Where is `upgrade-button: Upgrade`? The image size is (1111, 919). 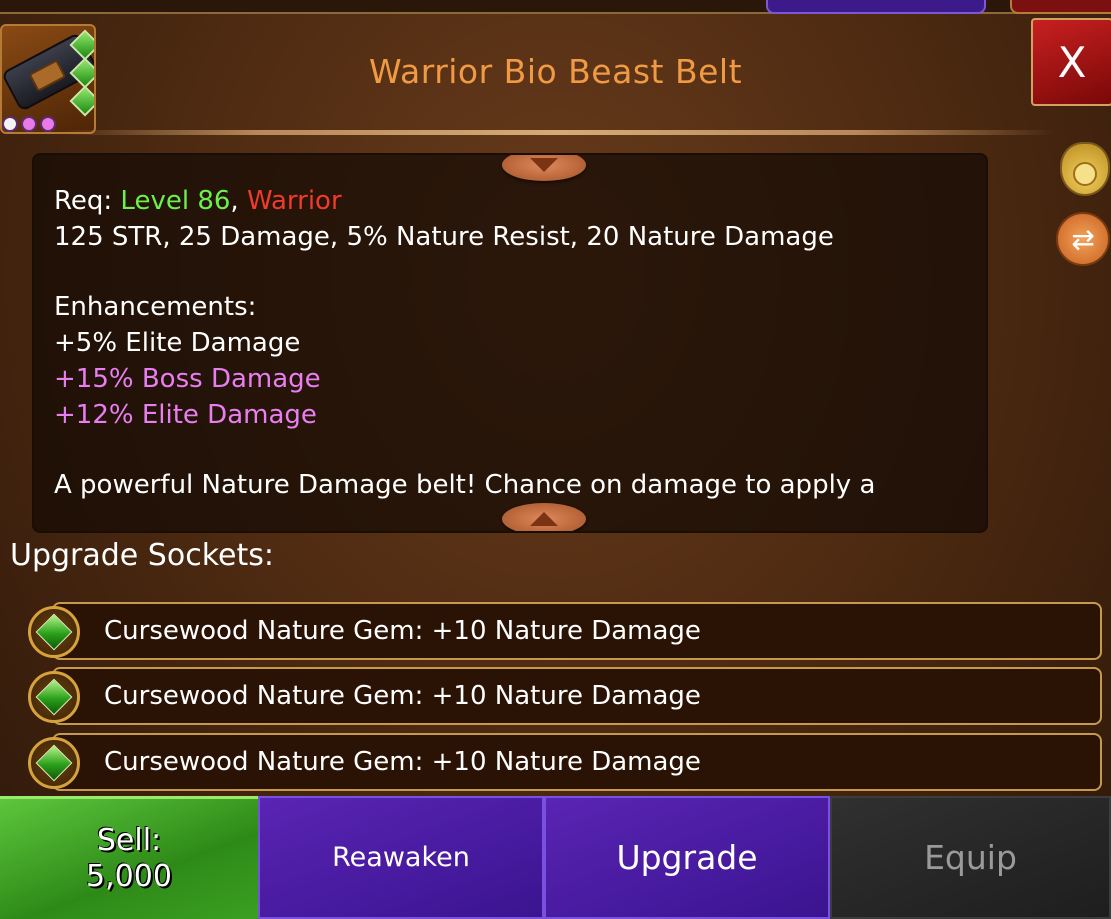 upgrade-button: Upgrade is located at coordinates (687, 857).